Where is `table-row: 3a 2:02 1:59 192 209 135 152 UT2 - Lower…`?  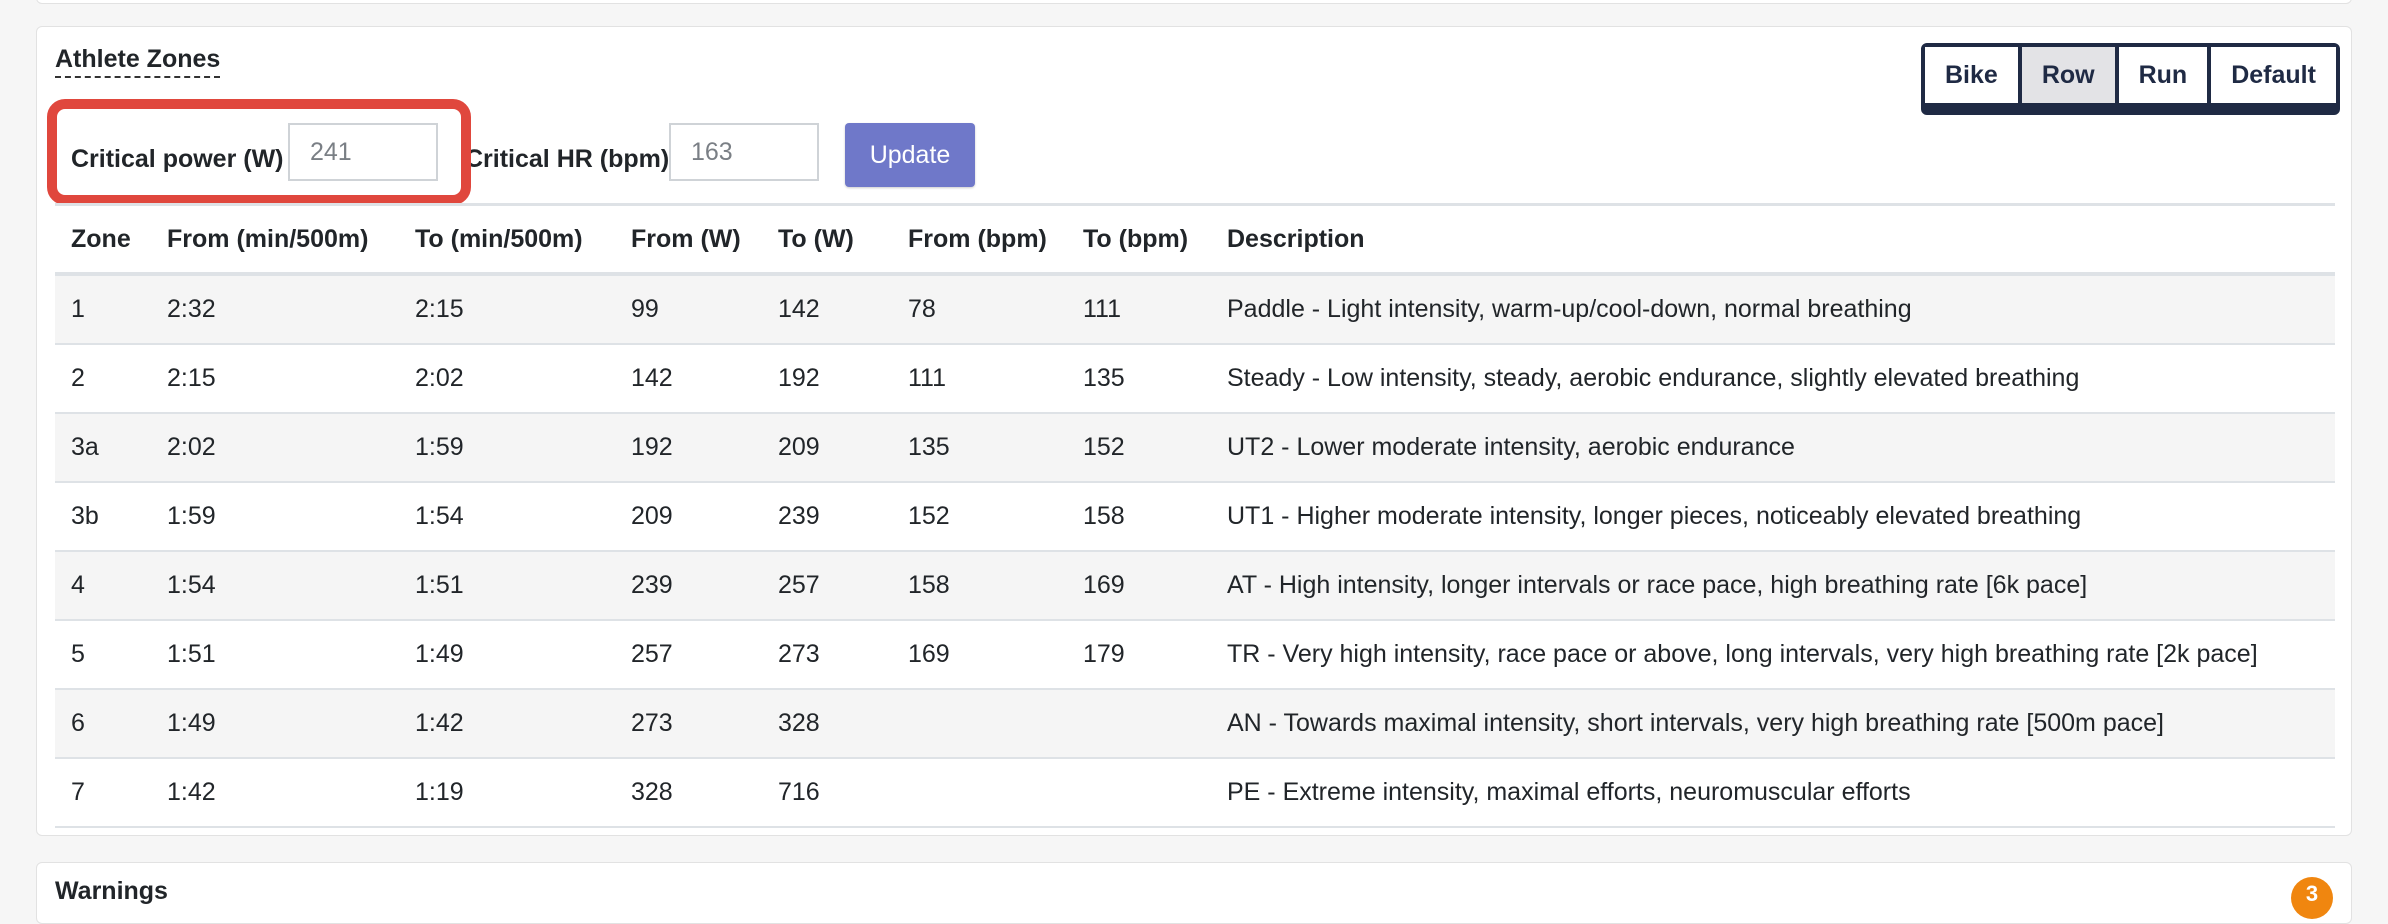 table-row: 3a 2:02 1:59 192 209 135 152 UT2 - Lower… is located at coordinates (1195, 448).